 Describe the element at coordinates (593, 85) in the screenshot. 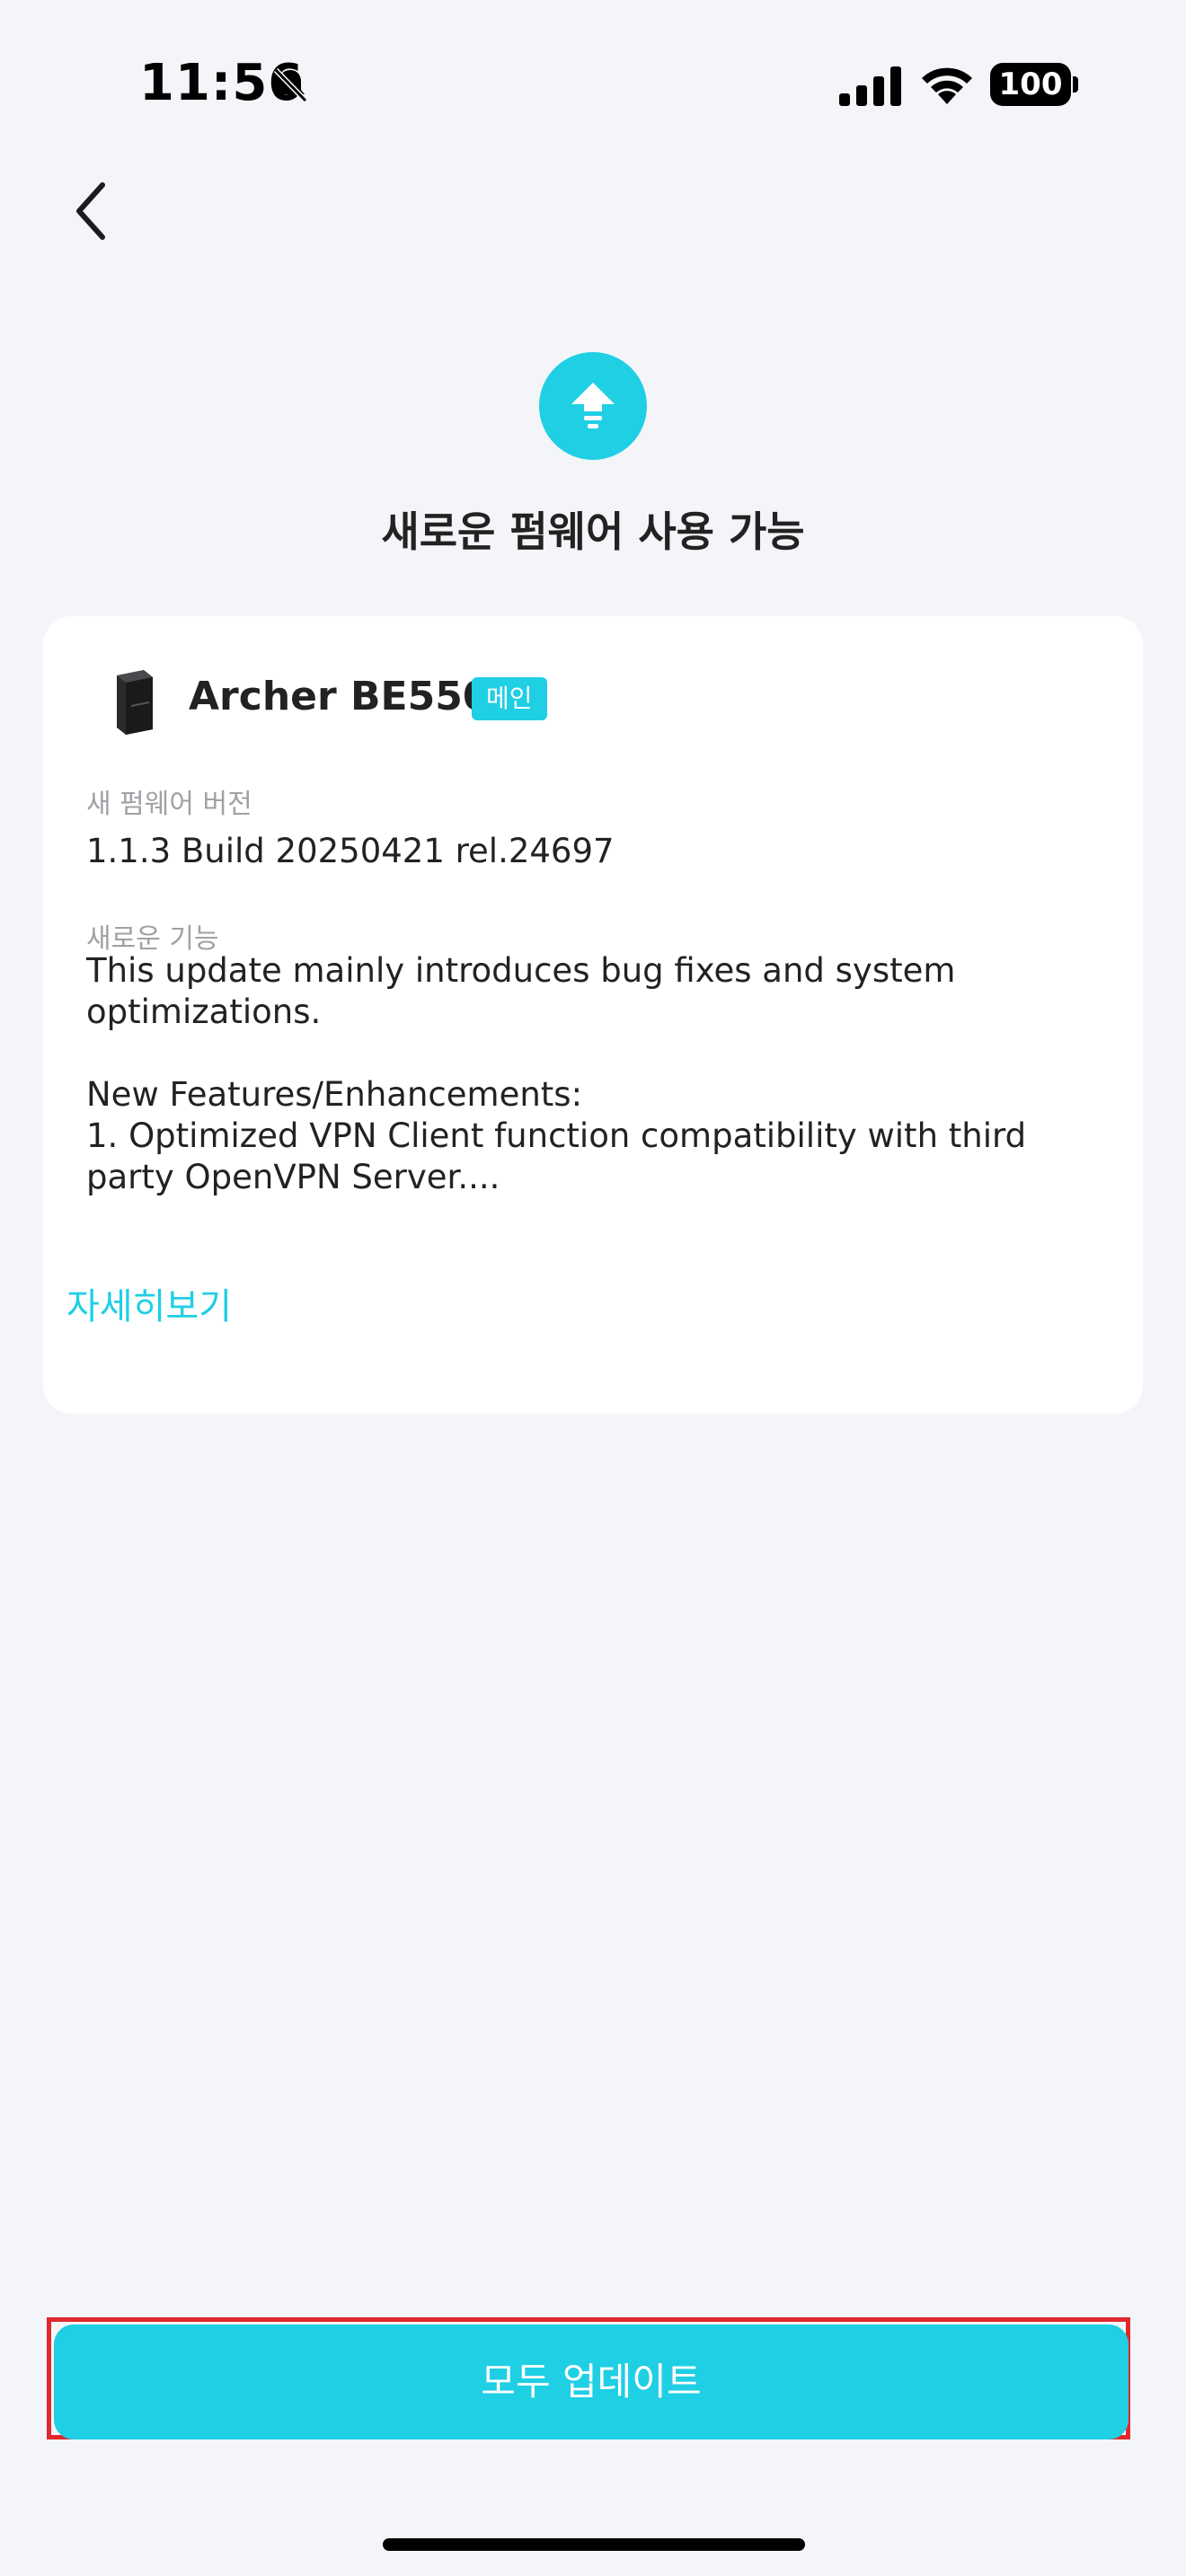

I see `status-bar: 11:56 100` at that location.